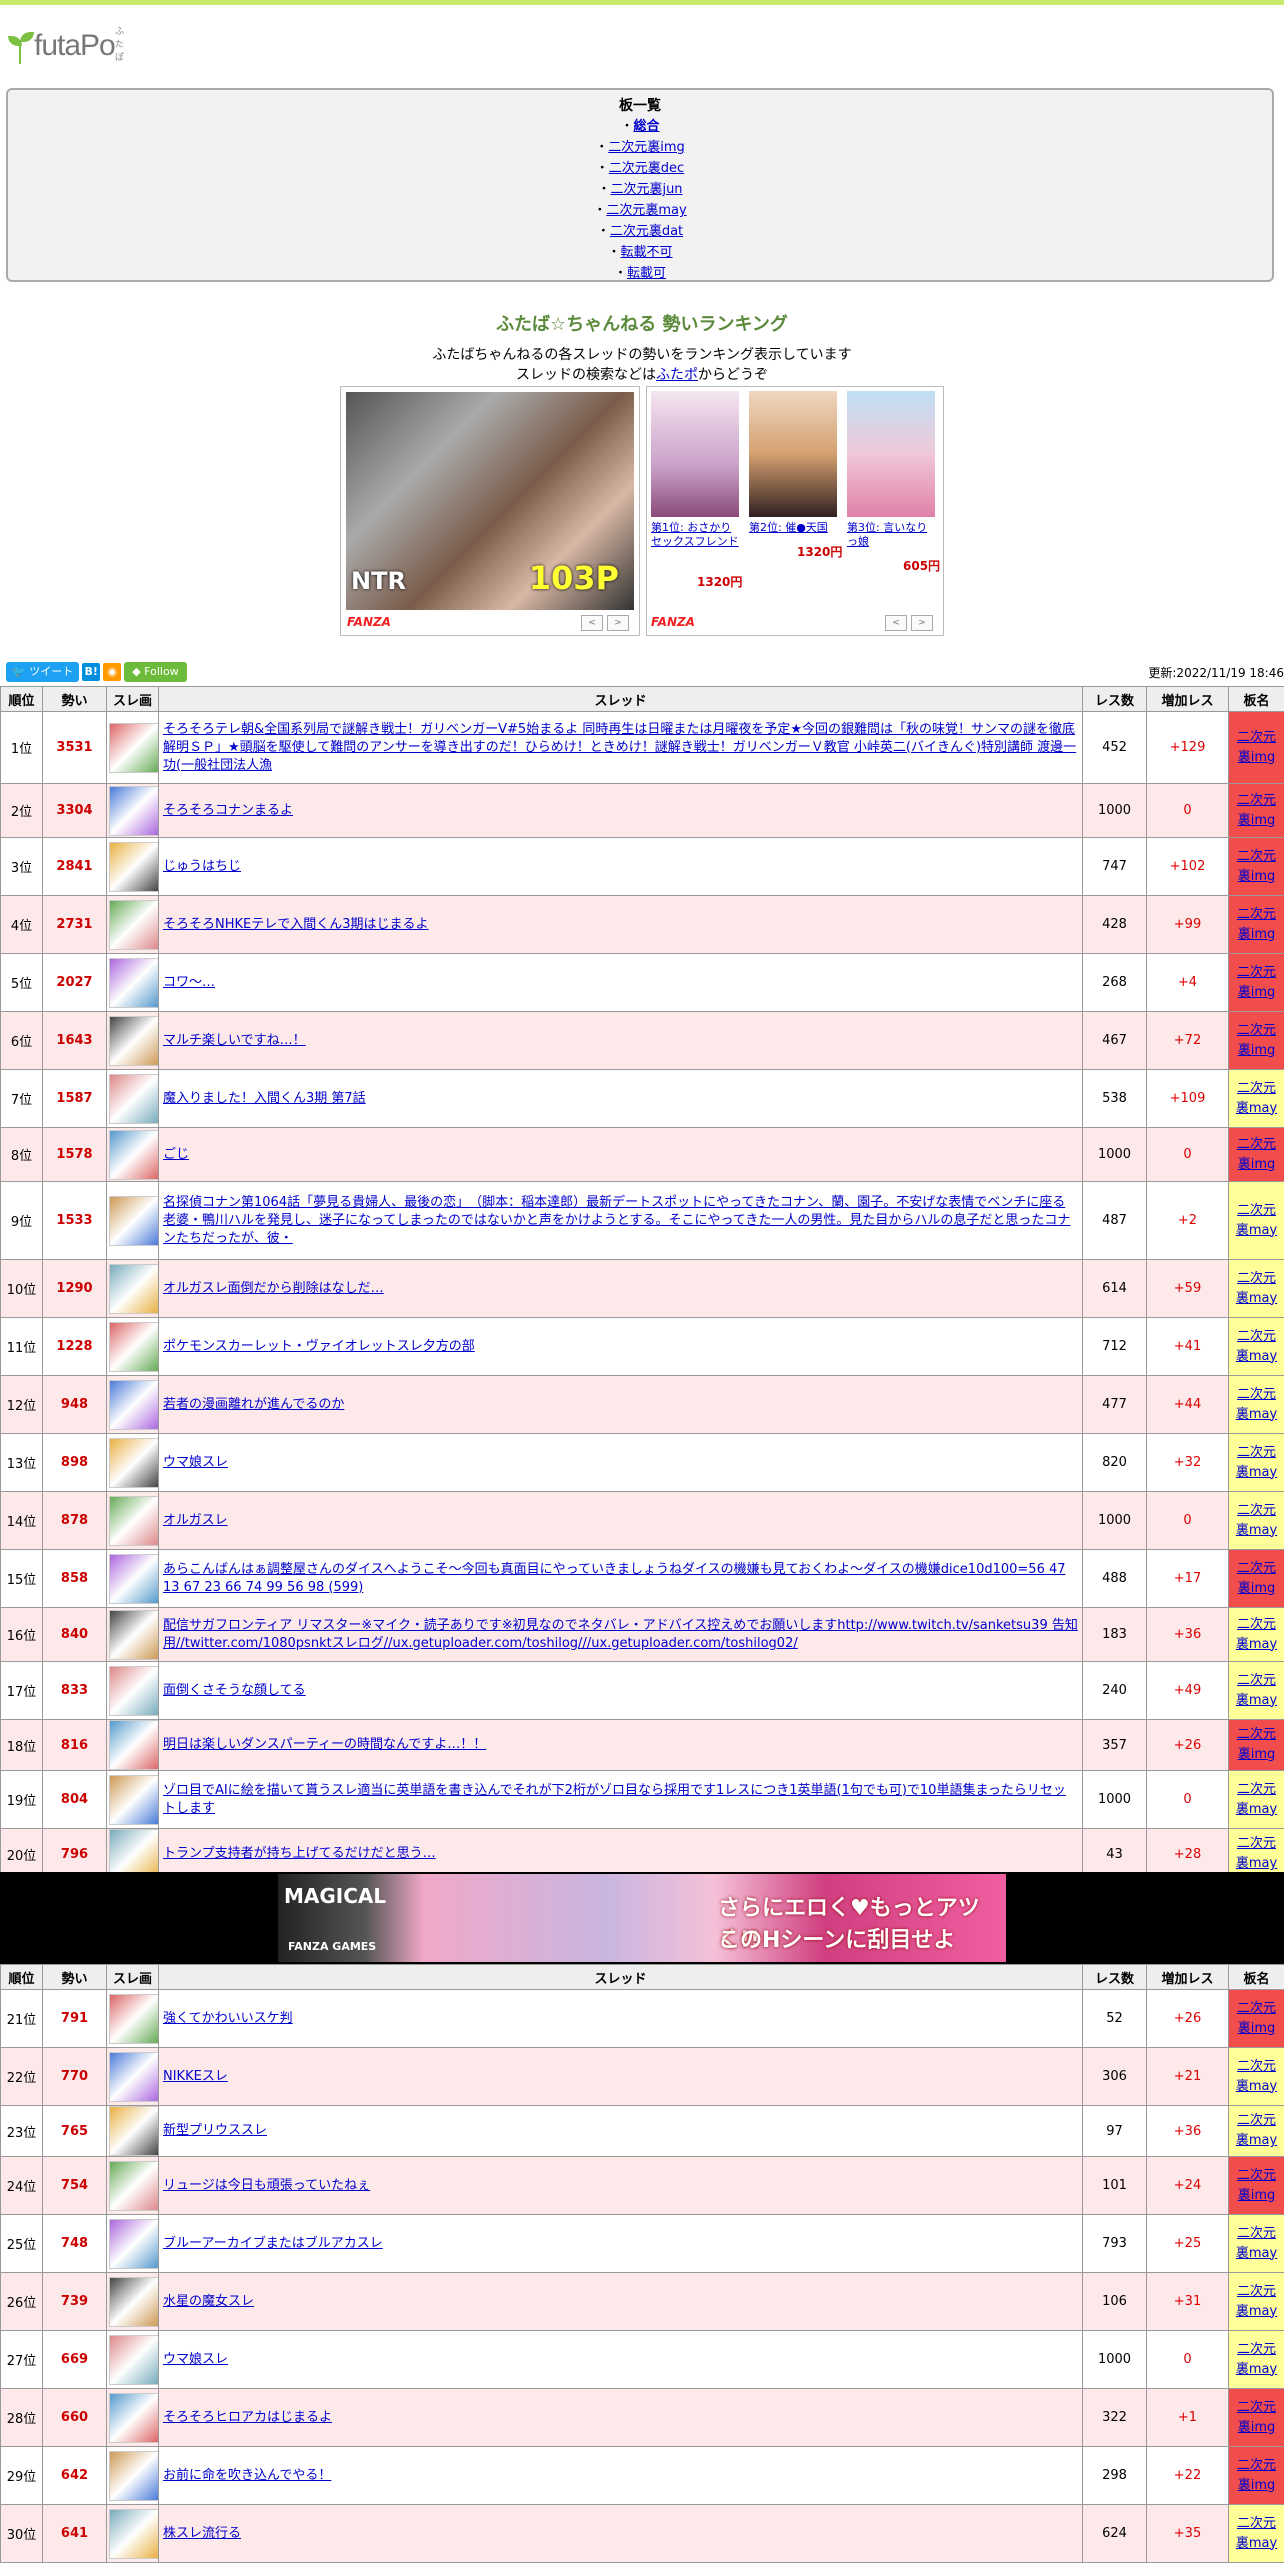  What do you see at coordinates (490, 511) in the screenshot?
I see `ad-banner-ntr: NTR 103P FANZA < >` at bounding box center [490, 511].